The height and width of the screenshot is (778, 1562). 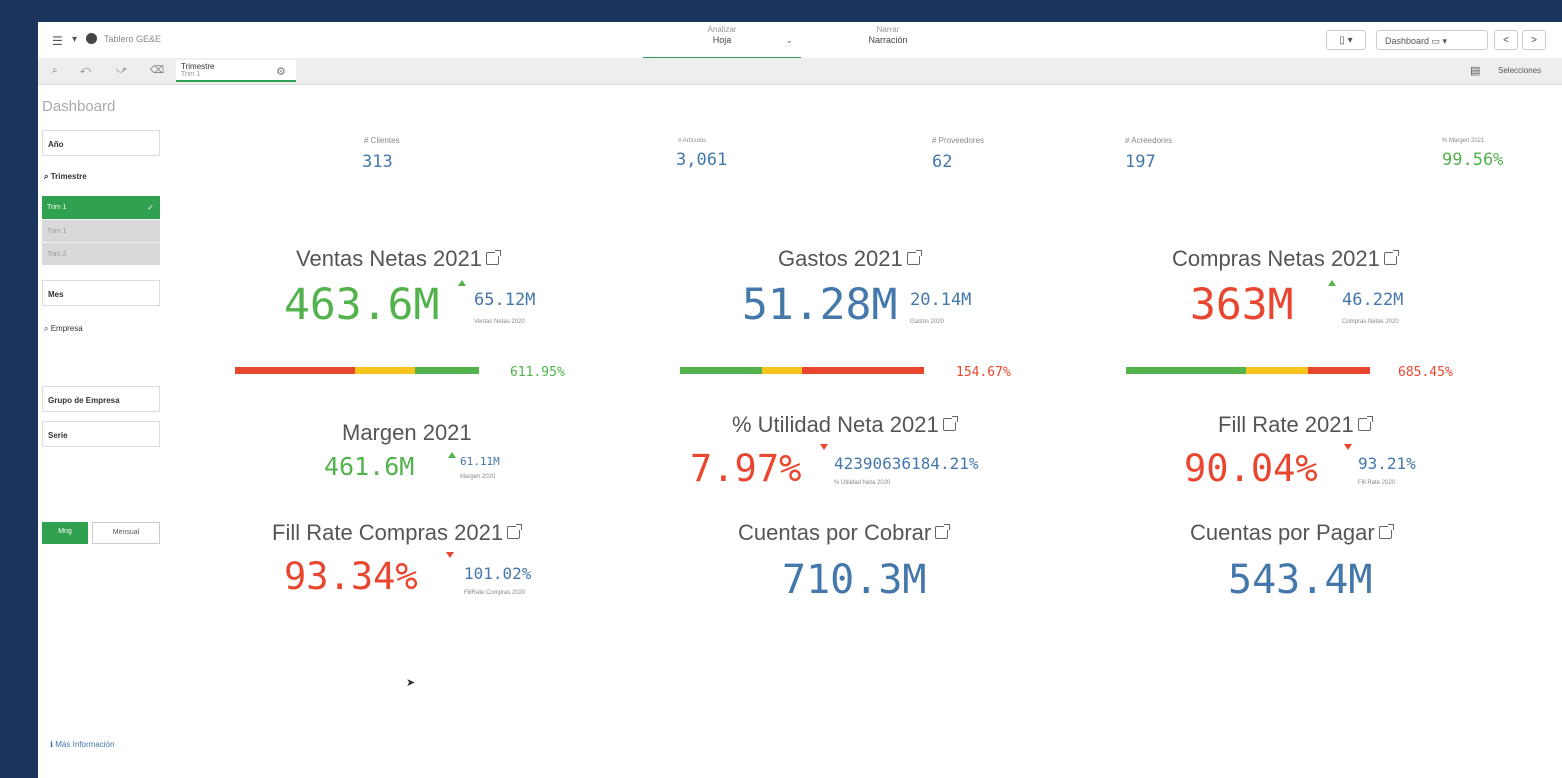 I want to click on pagar-title: Cuentas por Pagar, so click(x=1292, y=533).